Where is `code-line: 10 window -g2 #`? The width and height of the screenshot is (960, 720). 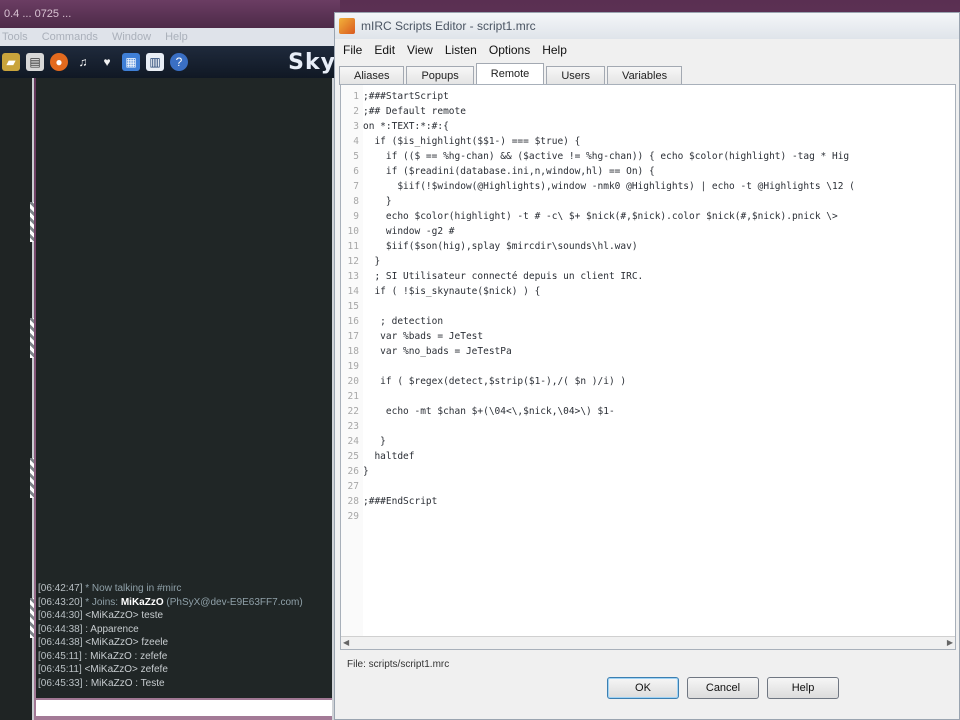 code-line: 10 window -g2 # is located at coordinates (648, 231).